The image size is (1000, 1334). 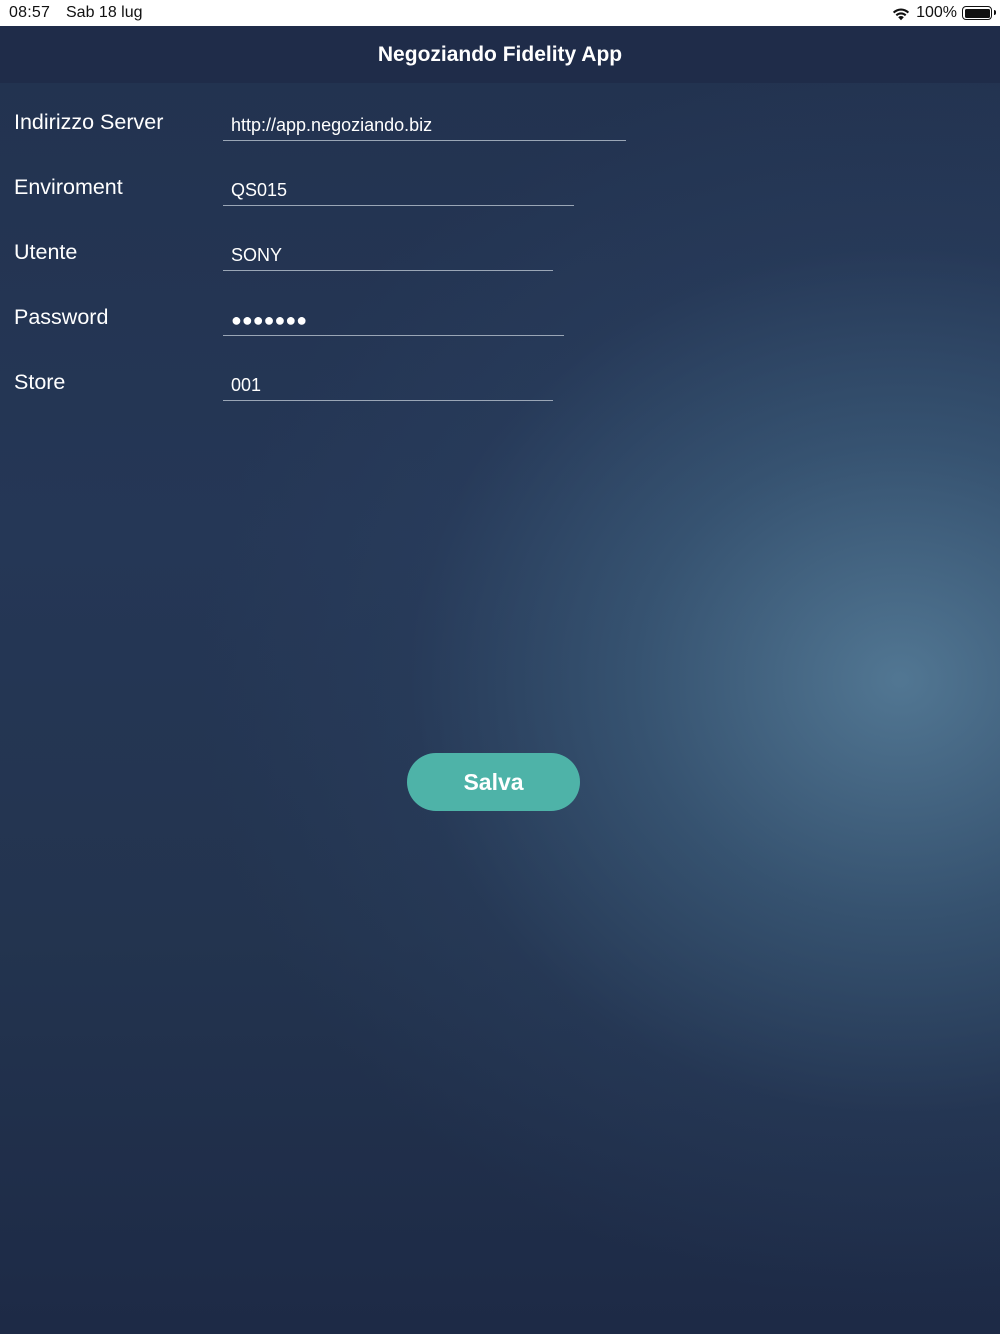 What do you see at coordinates (393, 321) in the screenshot?
I see `password-input` at bounding box center [393, 321].